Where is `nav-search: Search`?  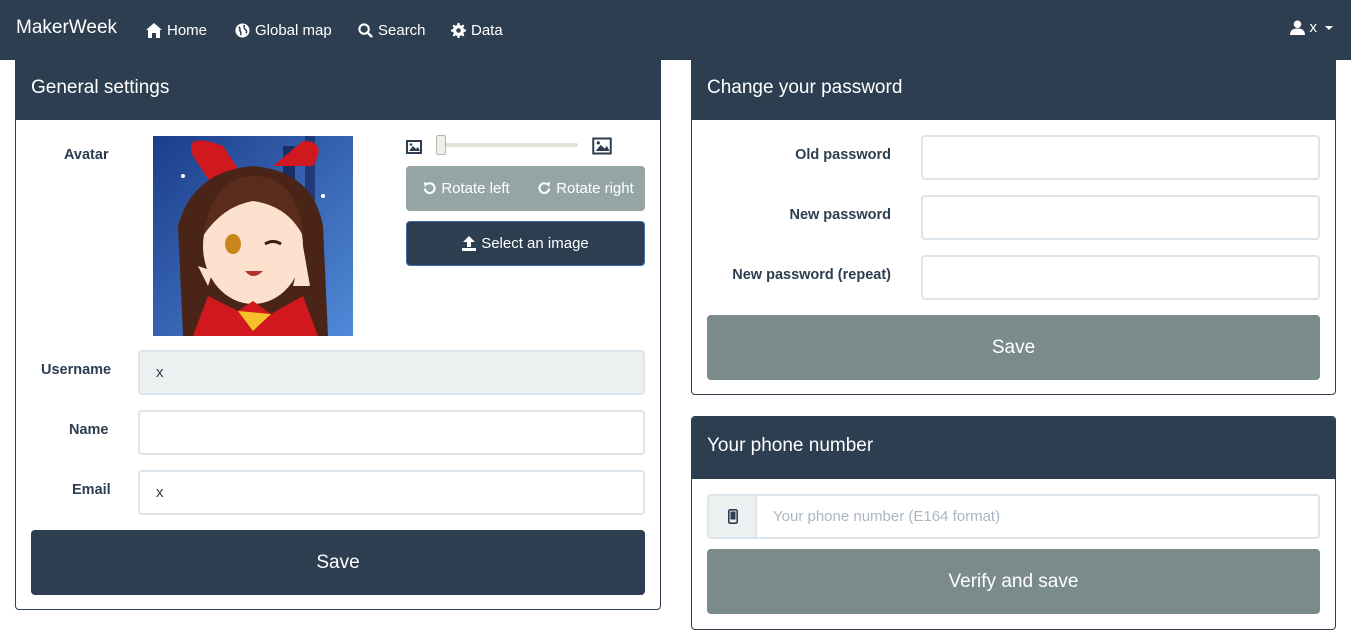 nav-search: Search is located at coordinates (392, 30).